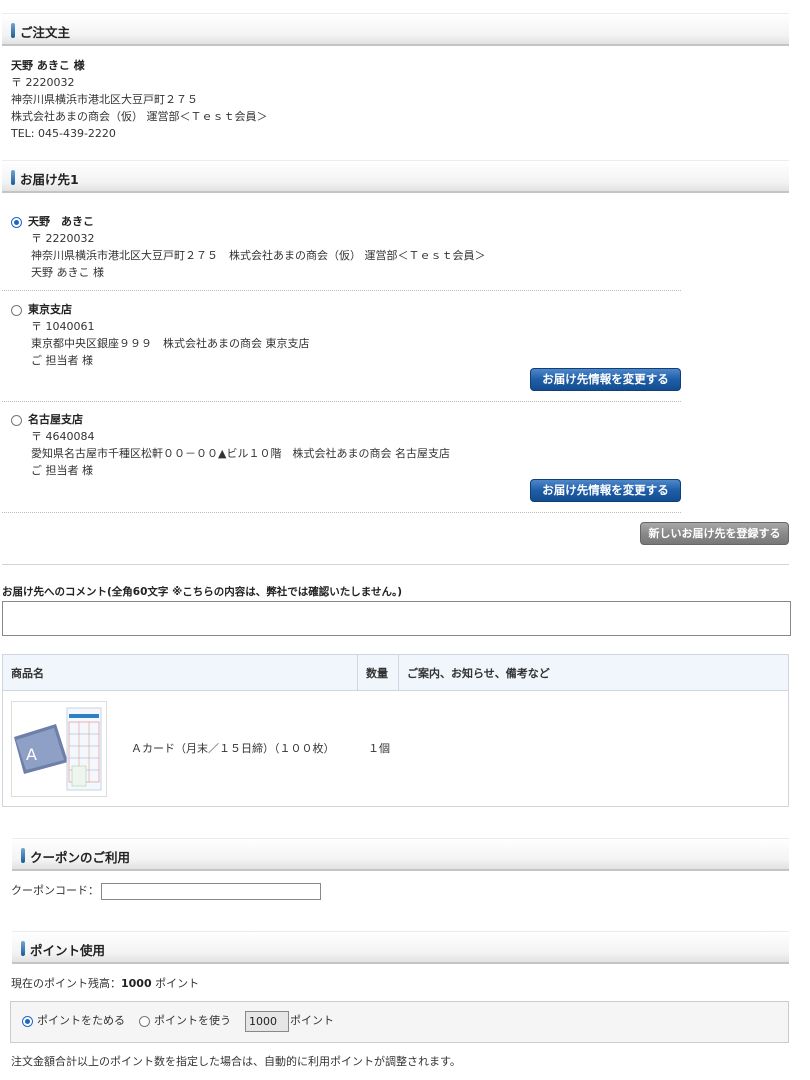 This screenshot has height=1080, width=810. I want to click on points-save-label: ポイントをためる, so click(81, 1020).